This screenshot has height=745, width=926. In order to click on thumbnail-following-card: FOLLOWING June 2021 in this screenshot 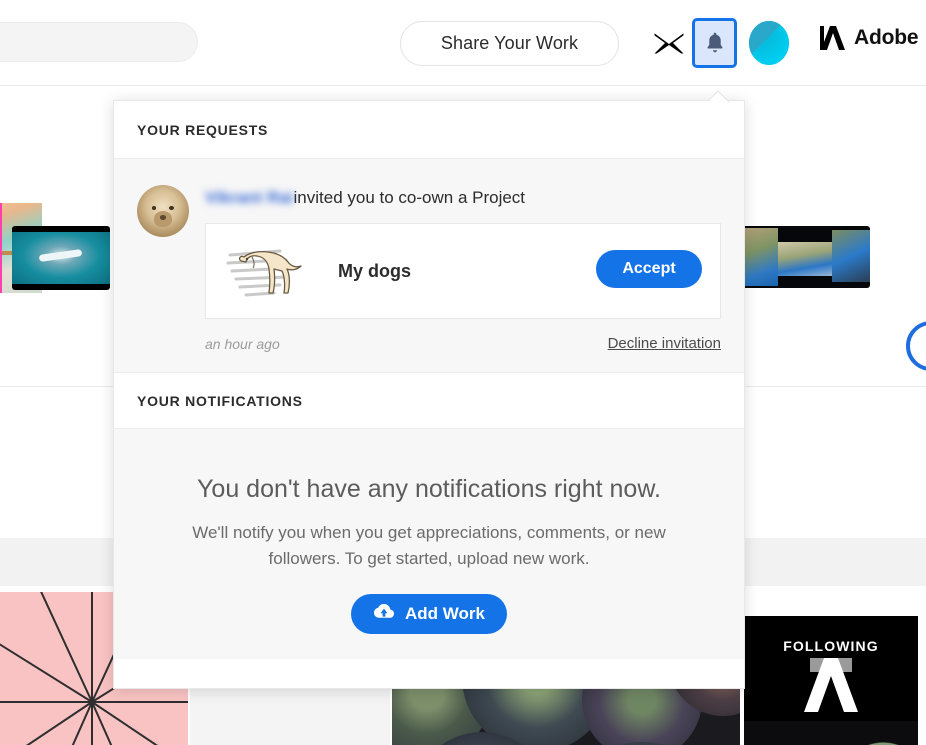, I will do `click(831, 680)`.